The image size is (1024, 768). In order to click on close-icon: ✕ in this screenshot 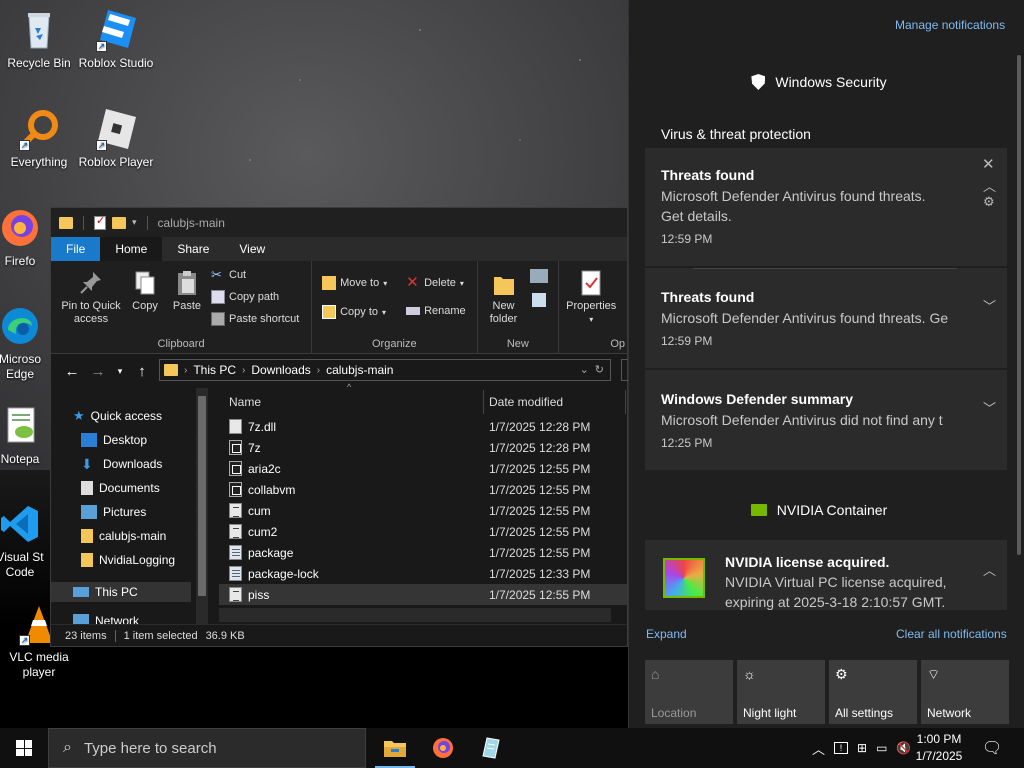, I will do `click(988, 164)`.